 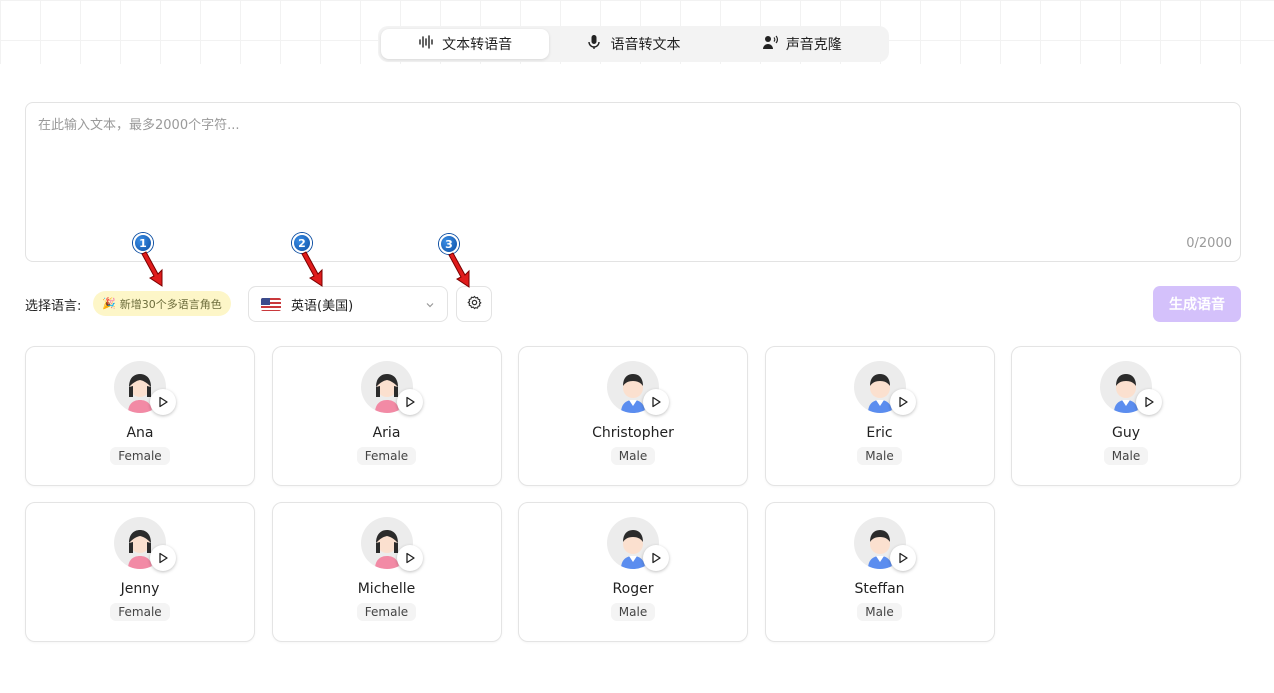 What do you see at coordinates (53, 306) in the screenshot?
I see `language-label: 选择语言:` at bounding box center [53, 306].